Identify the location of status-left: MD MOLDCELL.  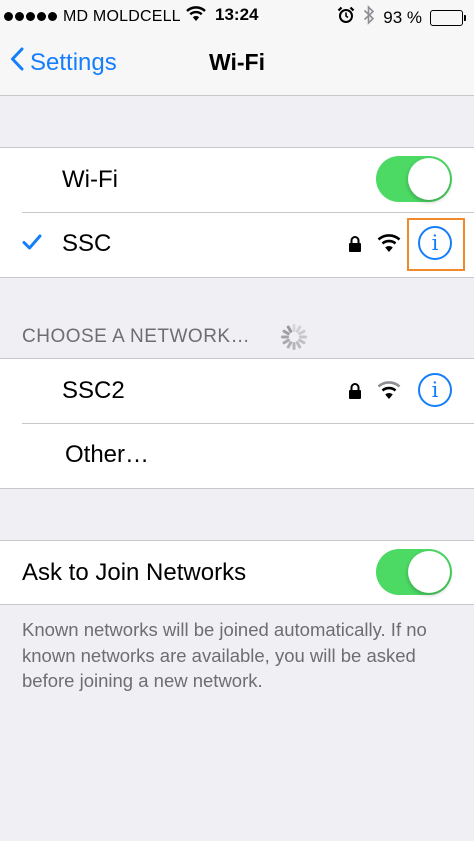
(105, 16).